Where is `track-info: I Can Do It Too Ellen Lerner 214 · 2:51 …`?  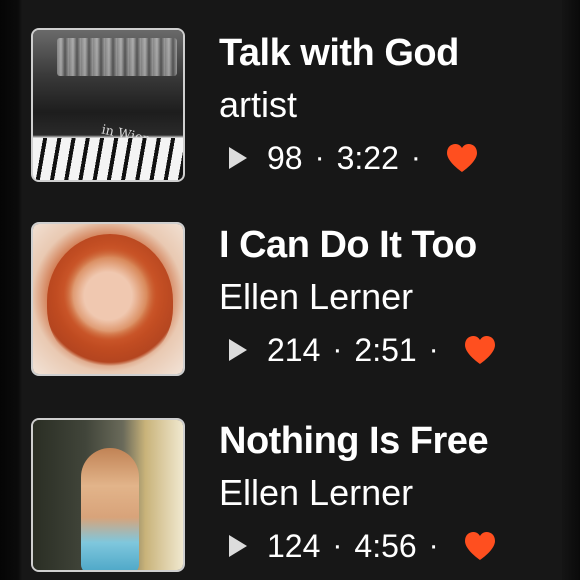
track-info: I Can Do It Too Ellen Lerner 214 · 2:51 … is located at coordinates (384, 296).